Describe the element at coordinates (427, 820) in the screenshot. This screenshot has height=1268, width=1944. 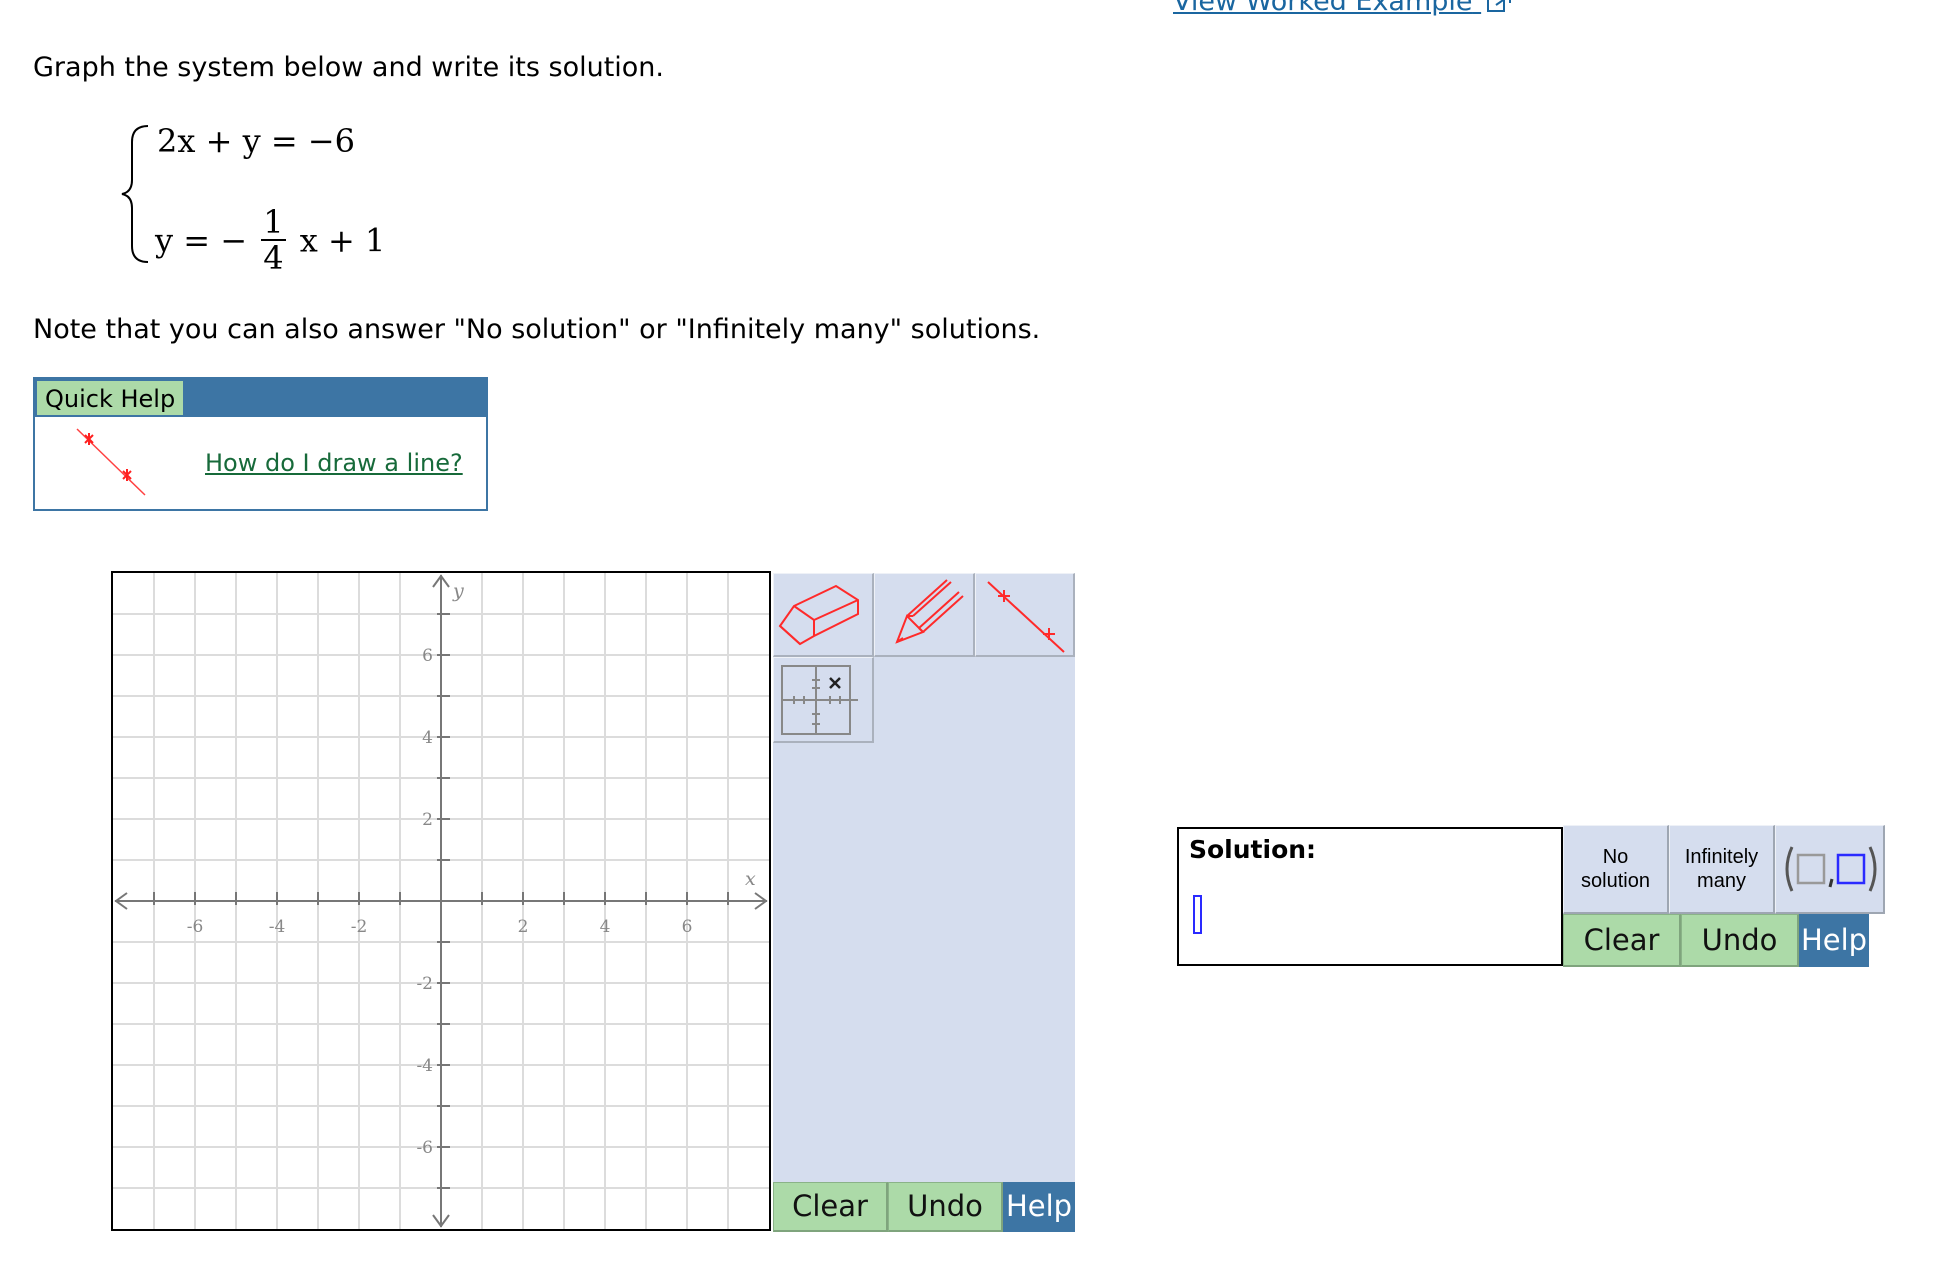
I see `y-tick-label: 2` at that location.